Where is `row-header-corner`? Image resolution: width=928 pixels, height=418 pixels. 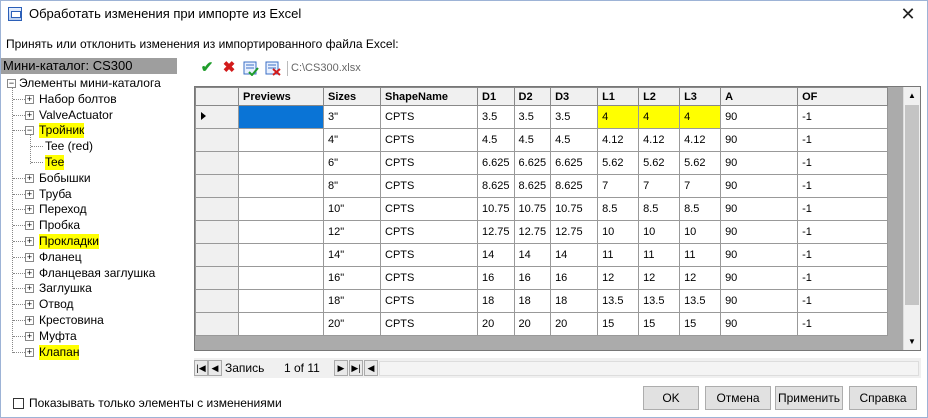 row-header-corner is located at coordinates (217, 96).